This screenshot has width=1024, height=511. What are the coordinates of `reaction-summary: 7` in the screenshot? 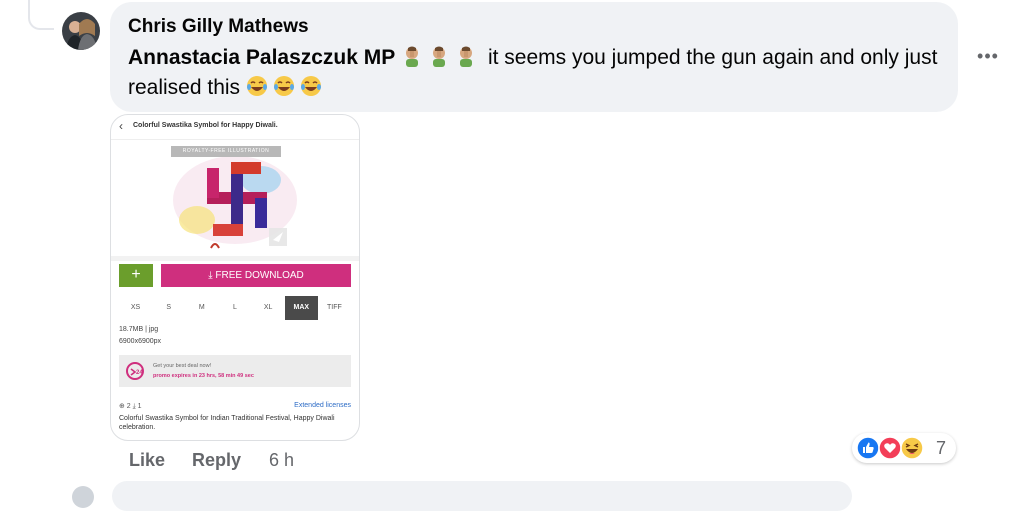 It's located at (904, 448).